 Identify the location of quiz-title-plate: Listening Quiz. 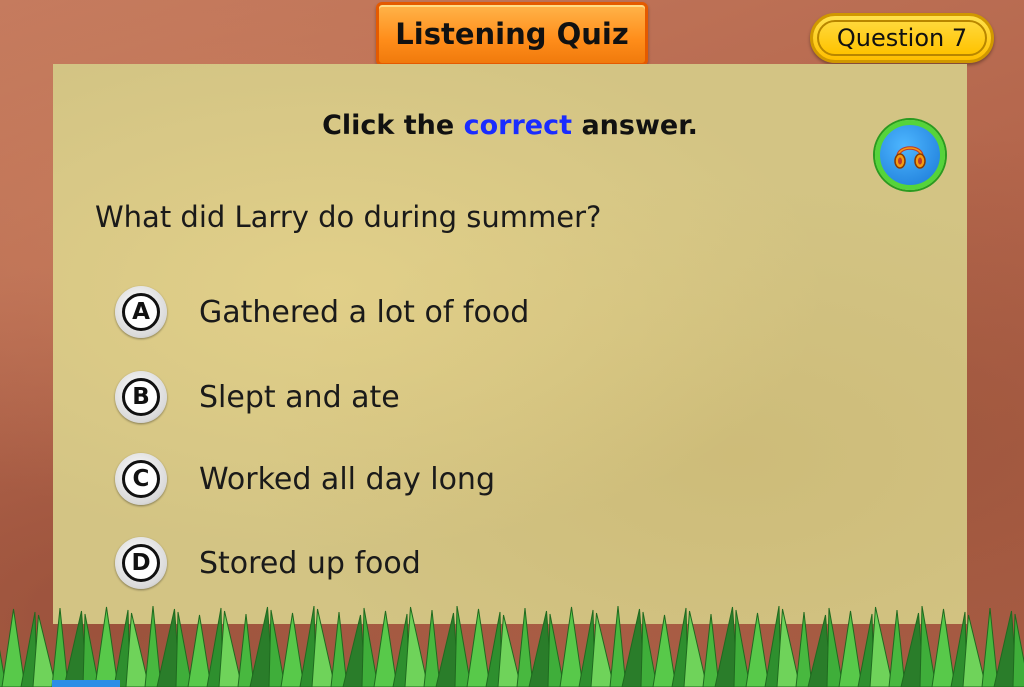
(512, 34).